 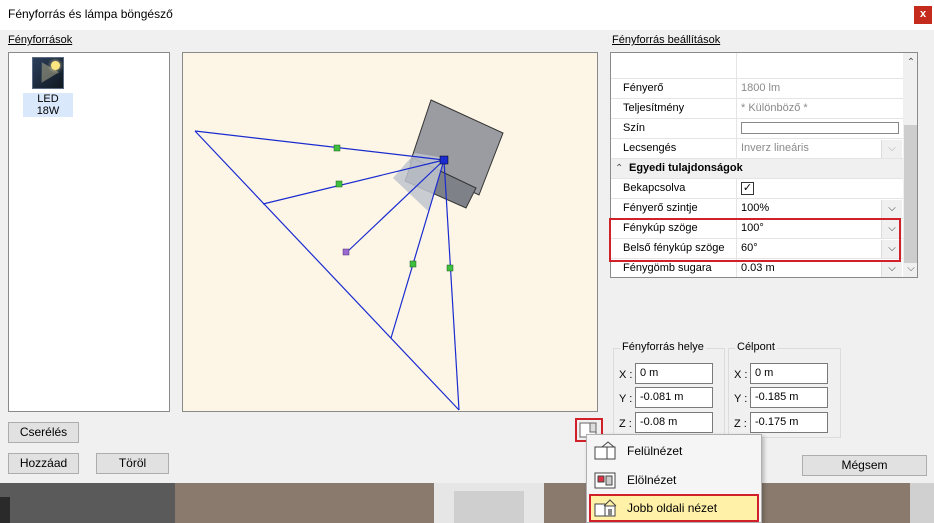 What do you see at coordinates (619, 168) in the screenshot?
I see `collapse-chevron-icon: ⌃` at bounding box center [619, 168].